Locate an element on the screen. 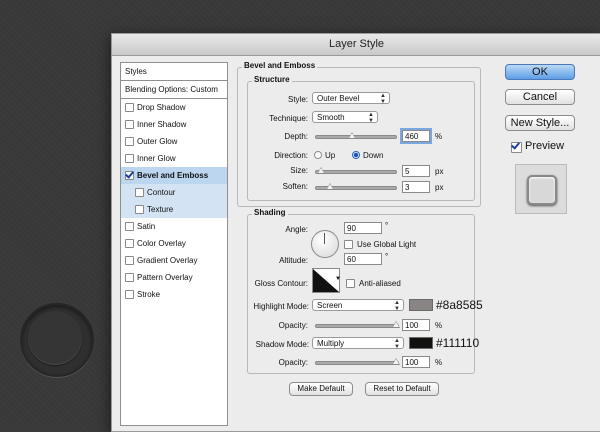 This screenshot has width=600, height=432. shadow-mode-select: Multiply ▲ ▼ is located at coordinates (358, 343).